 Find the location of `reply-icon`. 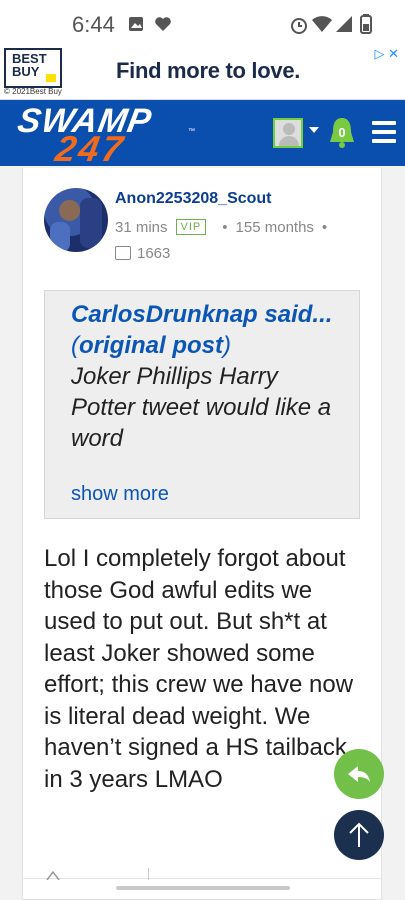

reply-icon is located at coordinates (359, 774).